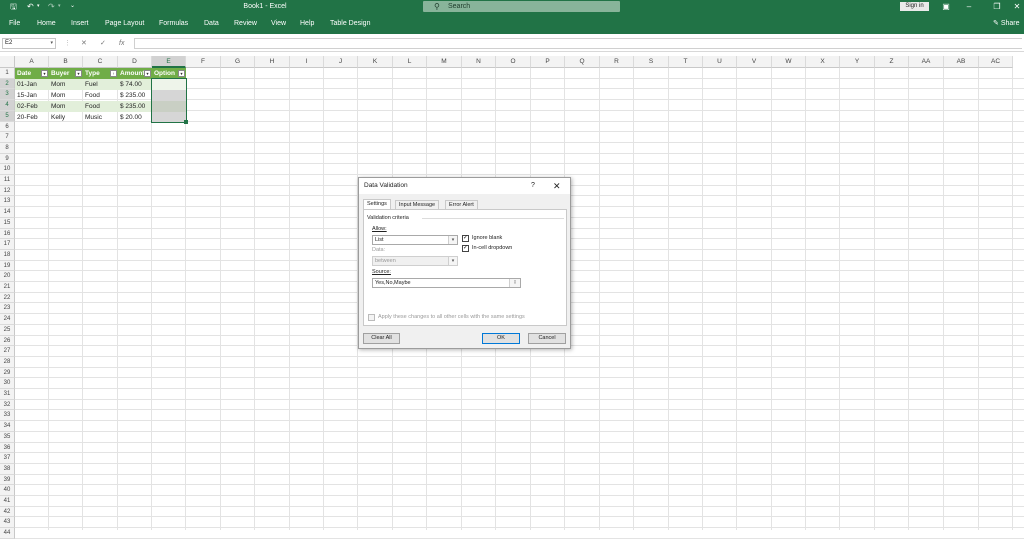 The width and height of the screenshot is (1024, 539). What do you see at coordinates (375, 62) in the screenshot?
I see `column-header: K` at bounding box center [375, 62].